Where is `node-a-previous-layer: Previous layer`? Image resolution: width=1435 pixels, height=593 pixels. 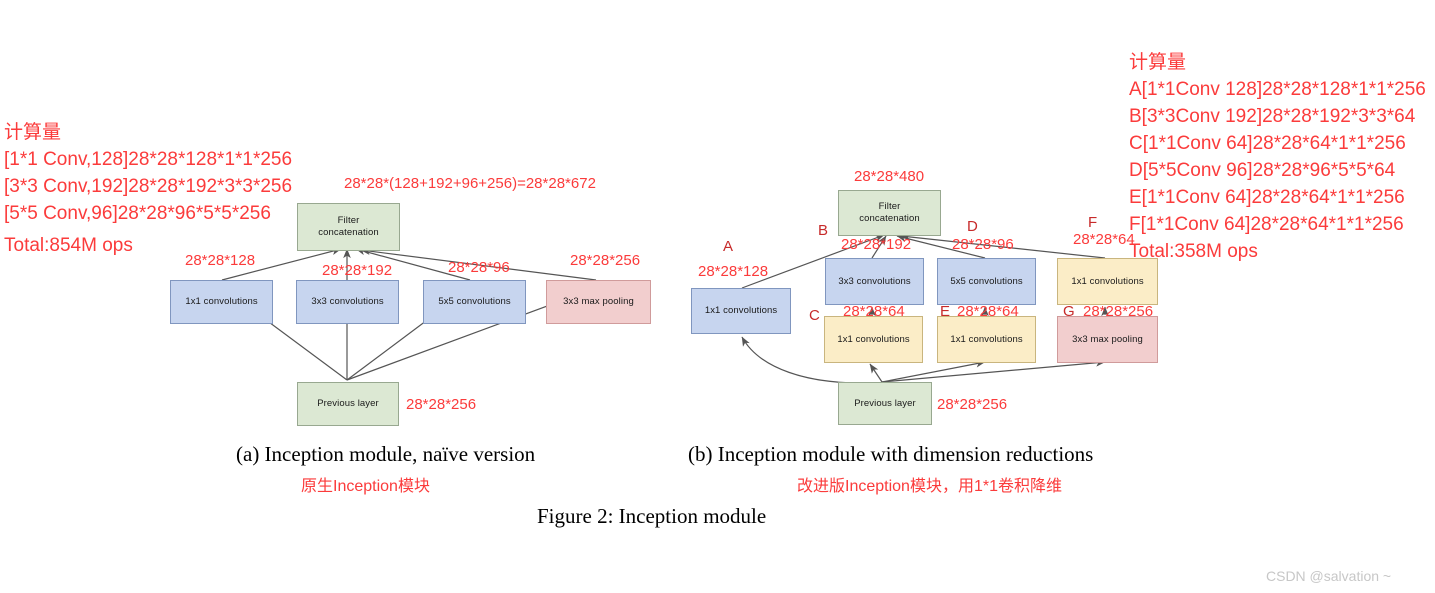 node-a-previous-layer: Previous layer is located at coordinates (348, 404).